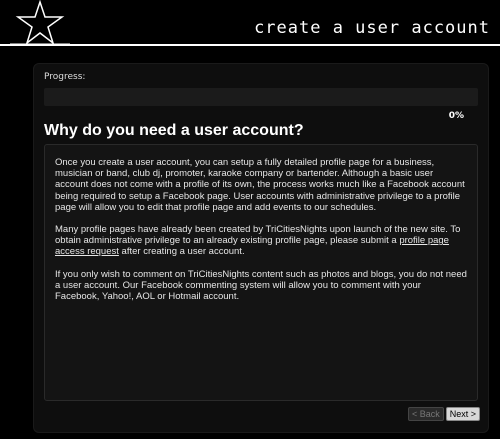  I want to click on wizard-nav: < Back Next >, so click(443, 414).